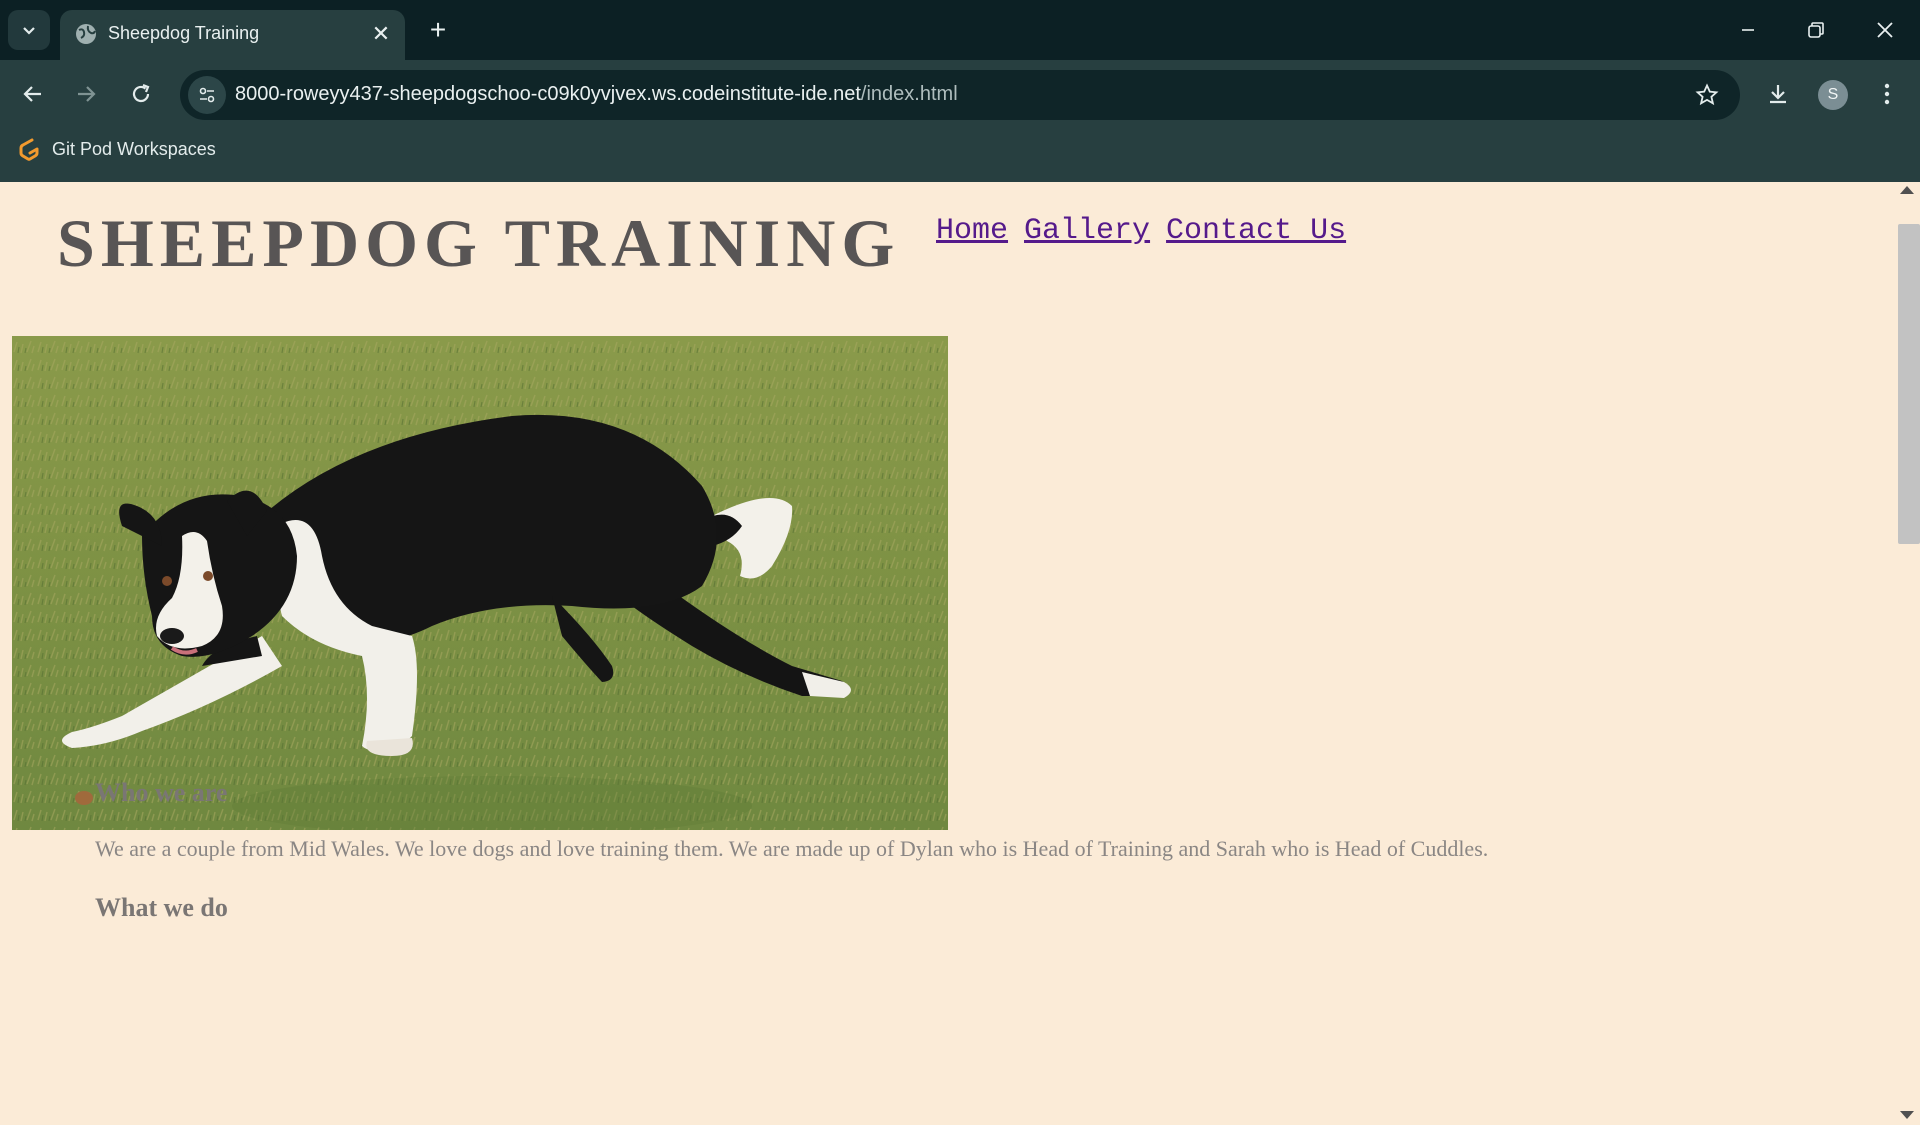 This screenshot has width=1920, height=1125. What do you see at coordinates (438, 30) in the screenshot?
I see `new-tab-icon: +` at bounding box center [438, 30].